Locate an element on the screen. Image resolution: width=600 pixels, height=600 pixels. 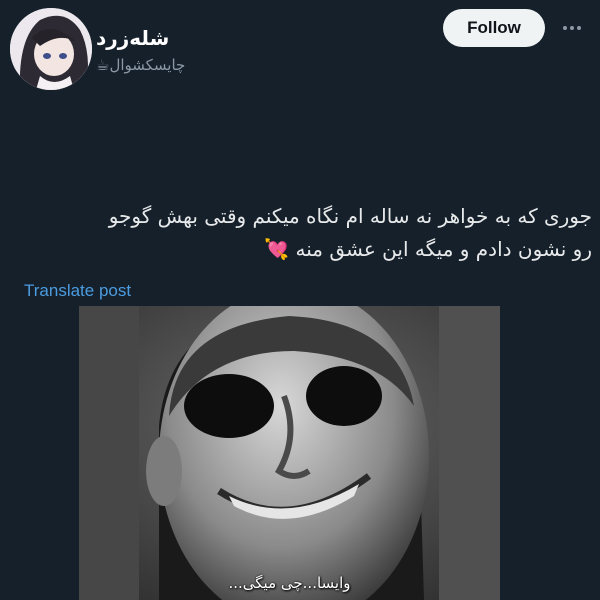
avatar-image is located at coordinates (51, 49).